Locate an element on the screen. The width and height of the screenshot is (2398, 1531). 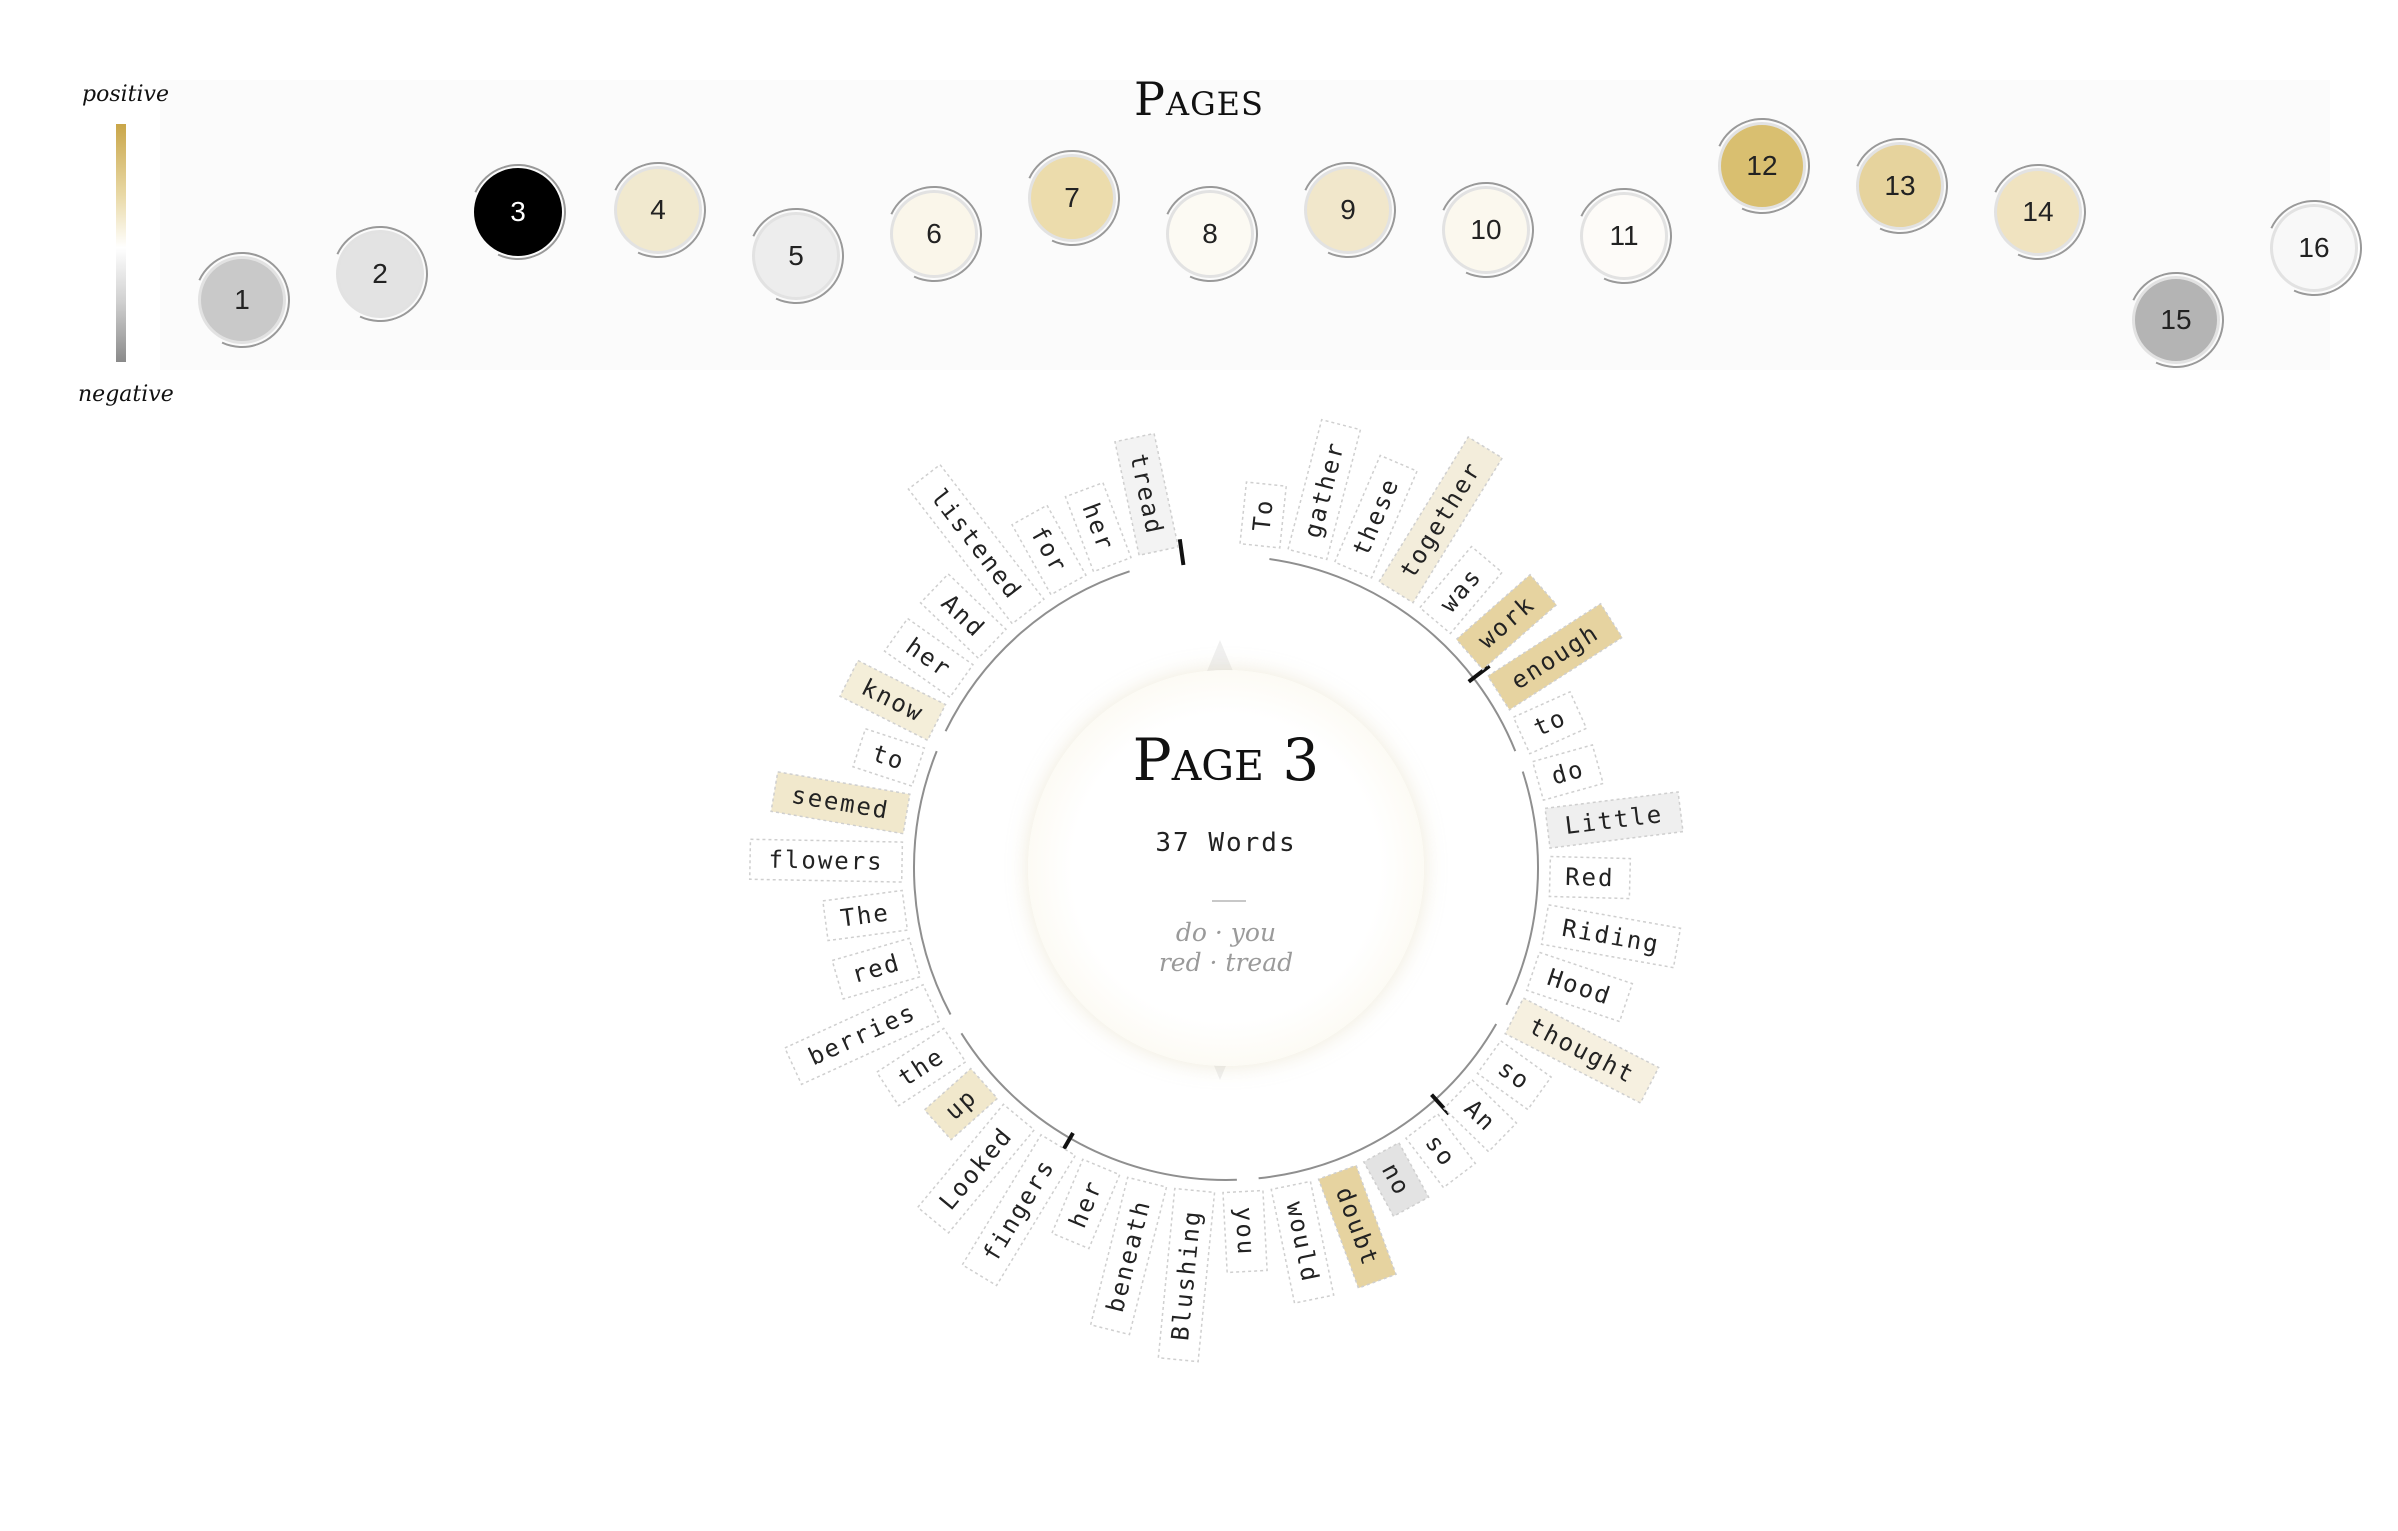
rhyme-pair-1: do · you is located at coordinates (1226, 932).